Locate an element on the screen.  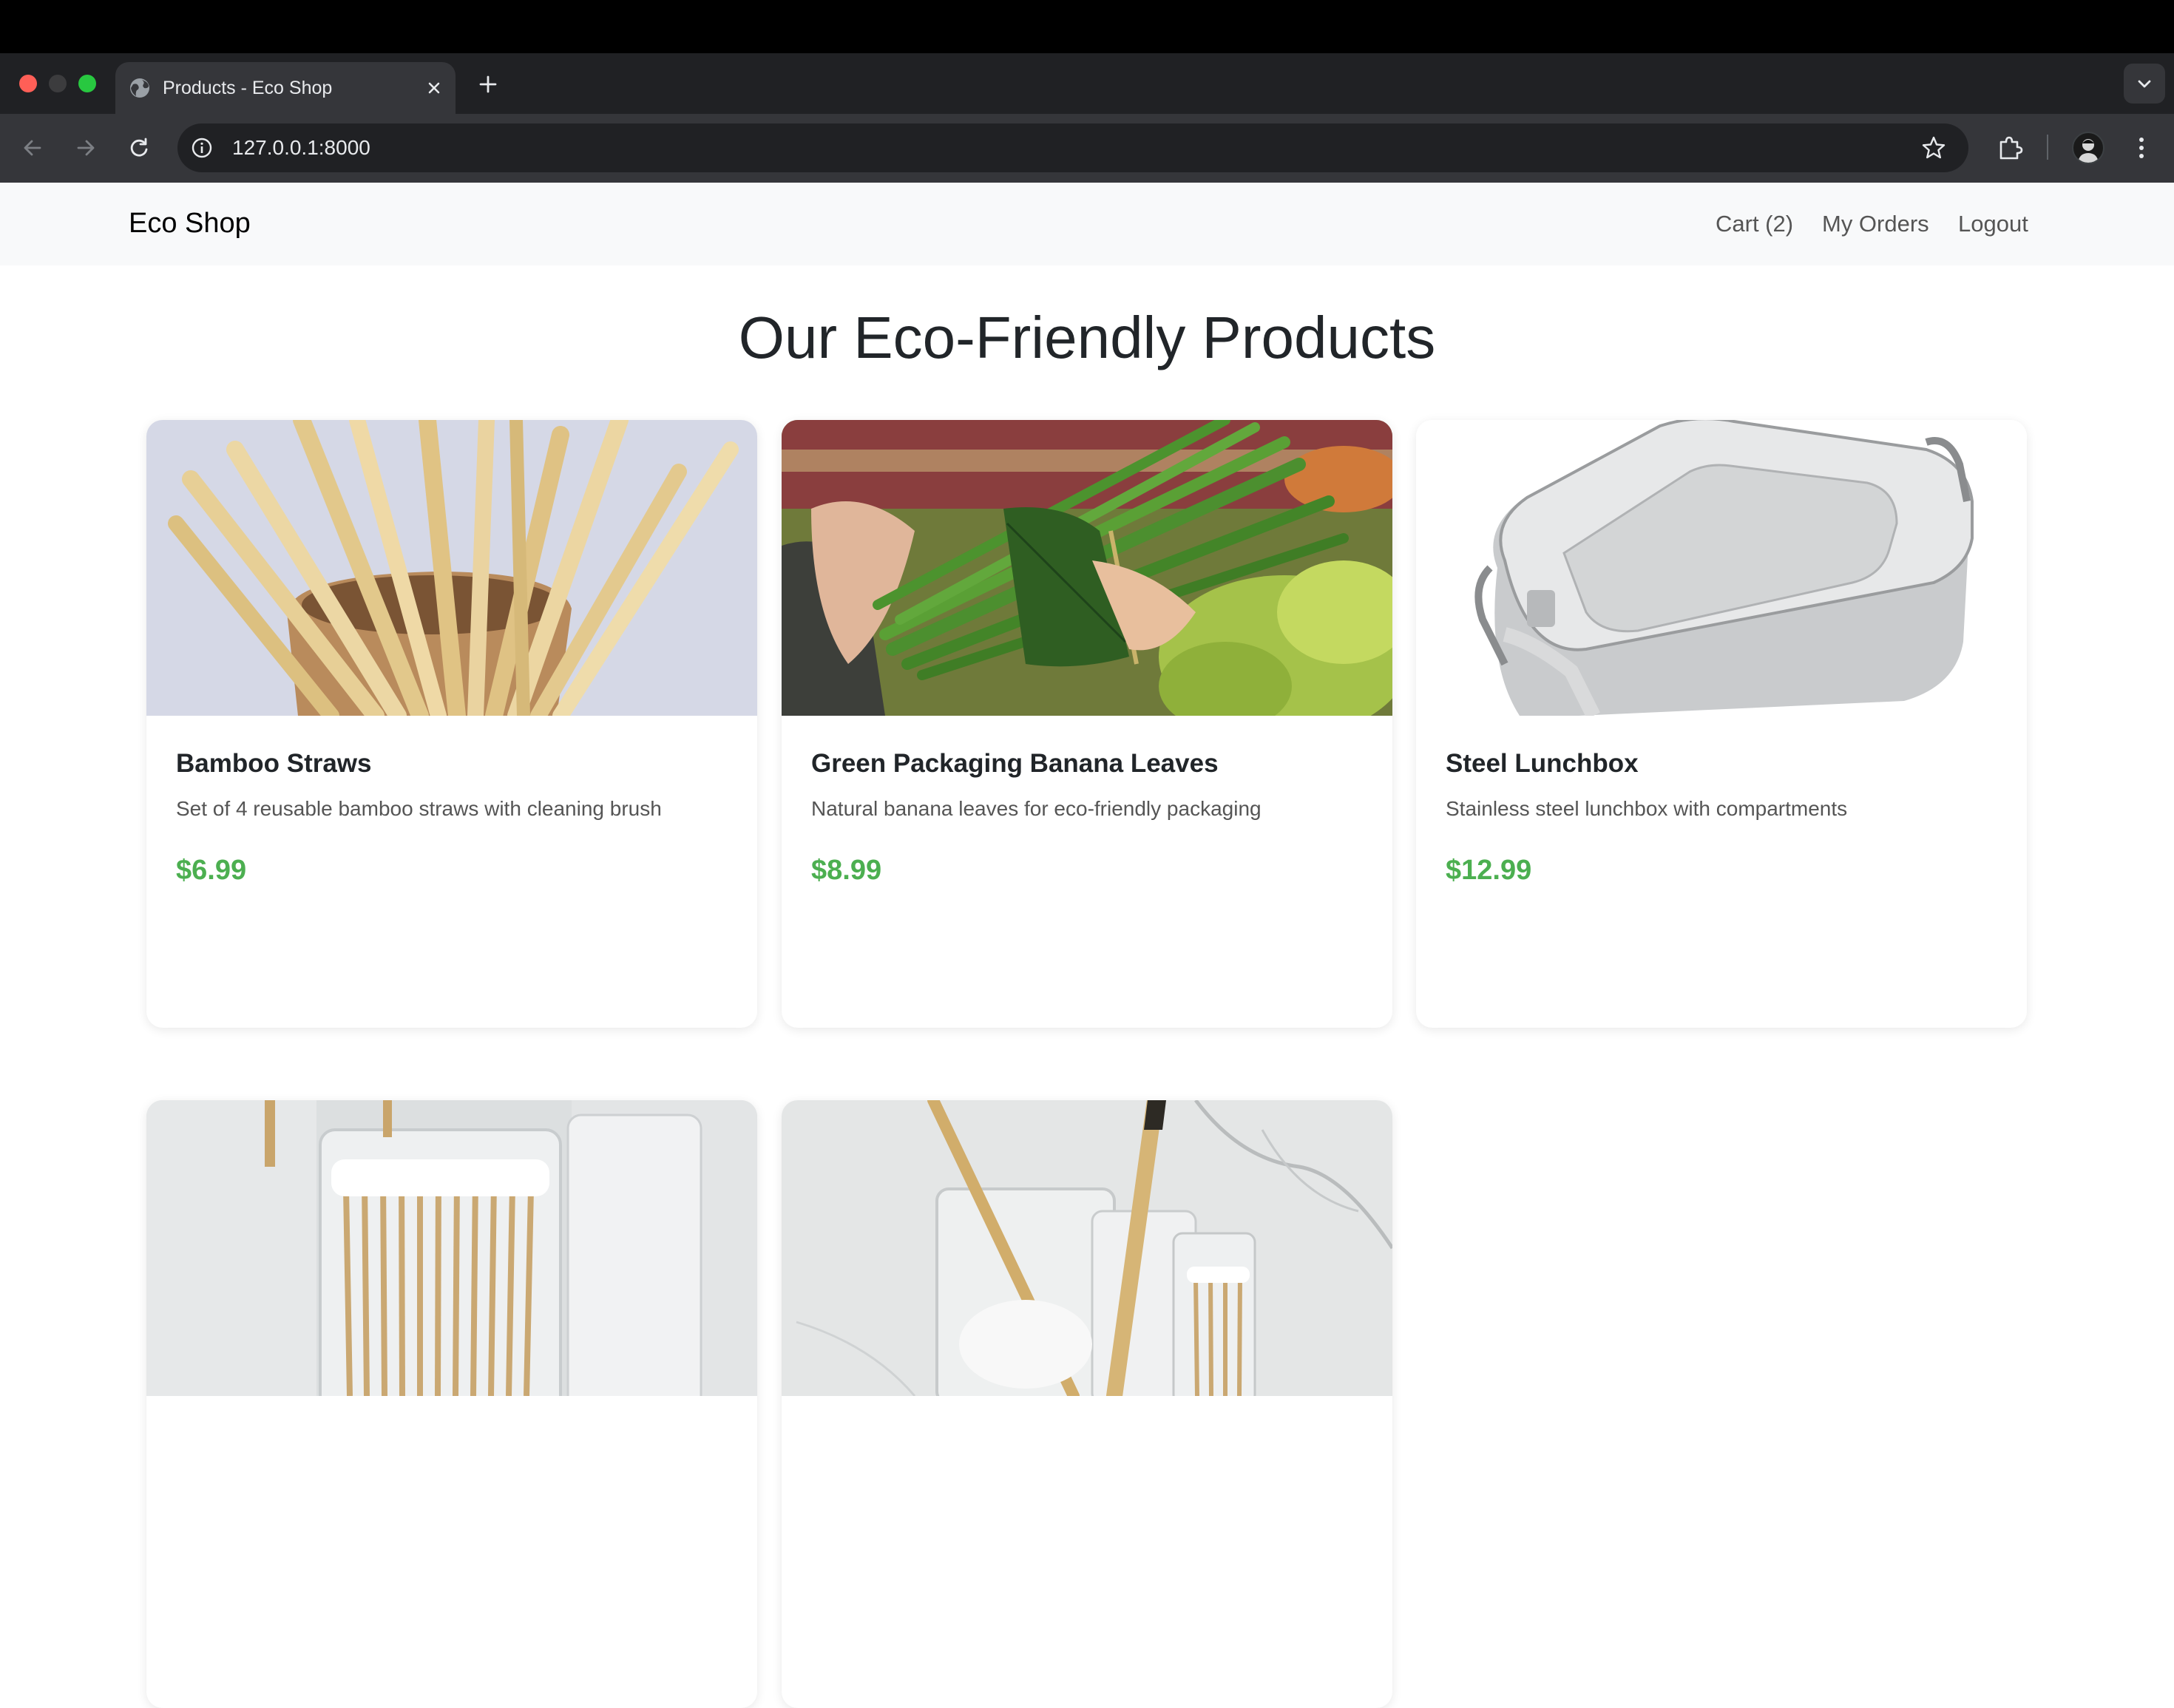
window-close-button is located at coordinates (28, 83).